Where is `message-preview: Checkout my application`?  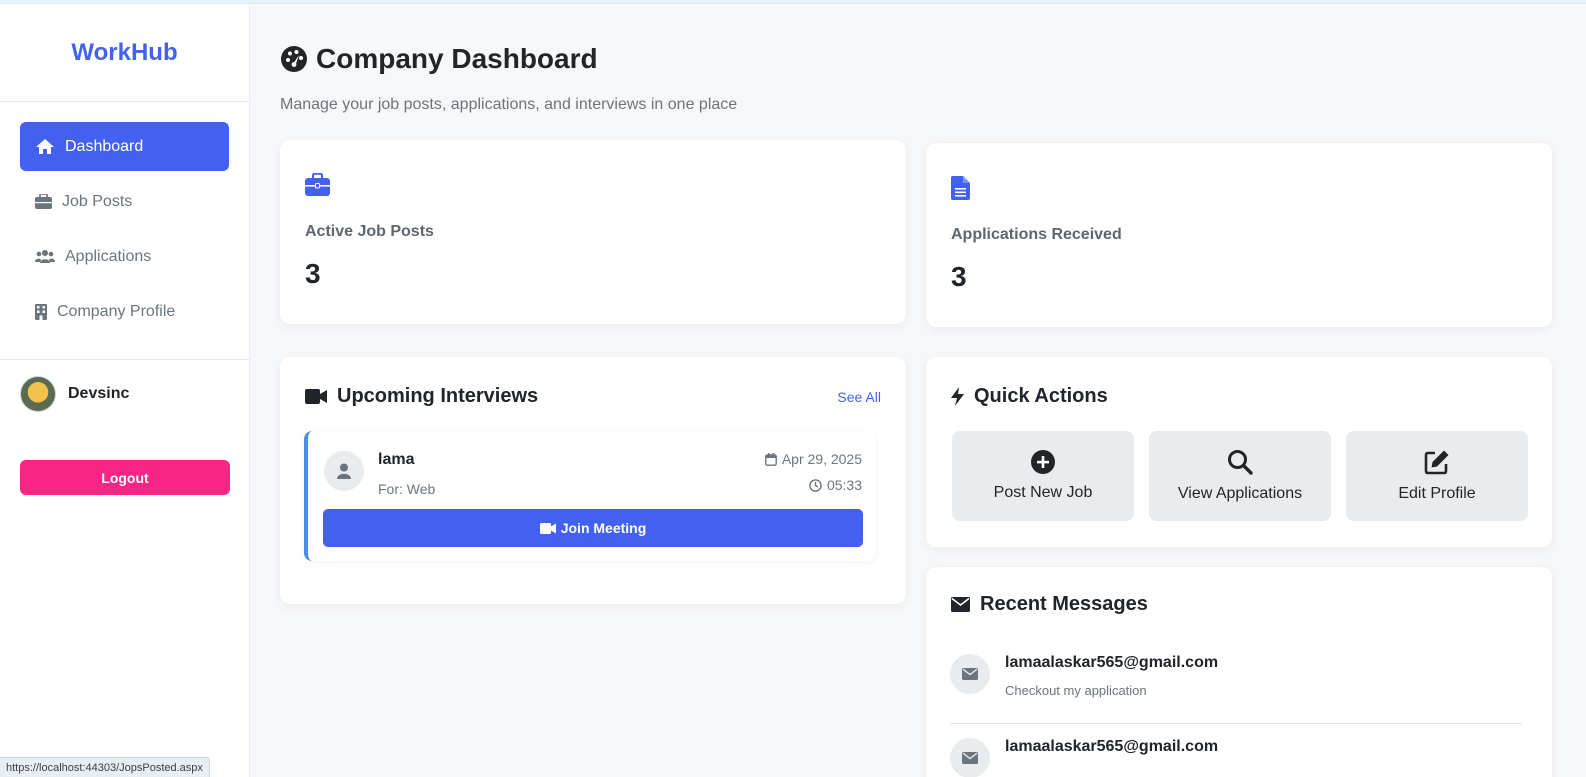 message-preview: Checkout my application is located at coordinates (1076, 690).